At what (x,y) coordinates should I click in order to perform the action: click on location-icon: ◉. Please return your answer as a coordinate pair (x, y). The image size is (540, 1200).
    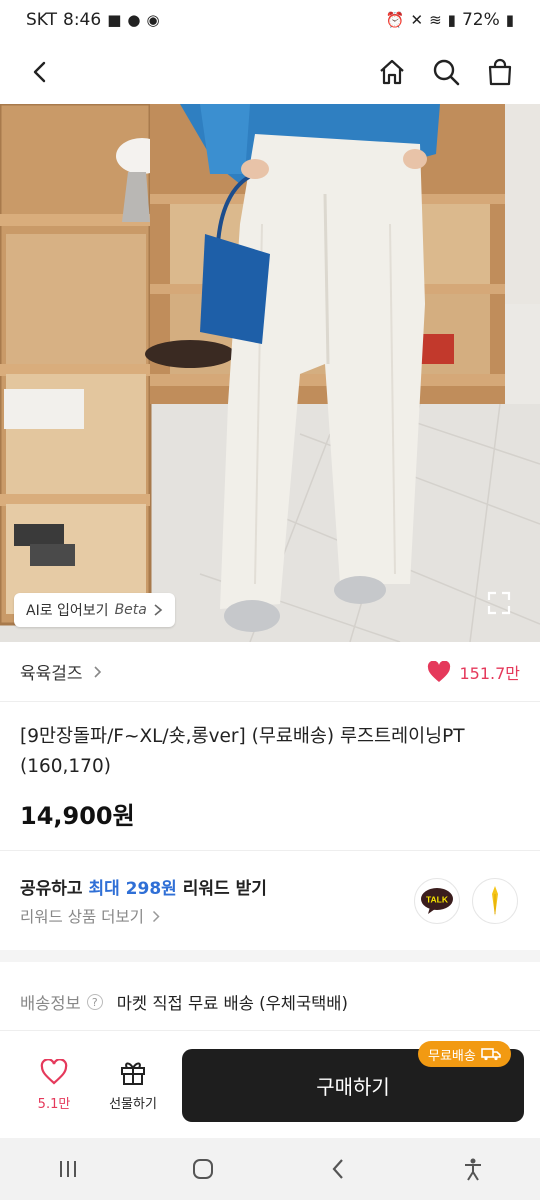
    Looking at the image, I should click on (153, 19).